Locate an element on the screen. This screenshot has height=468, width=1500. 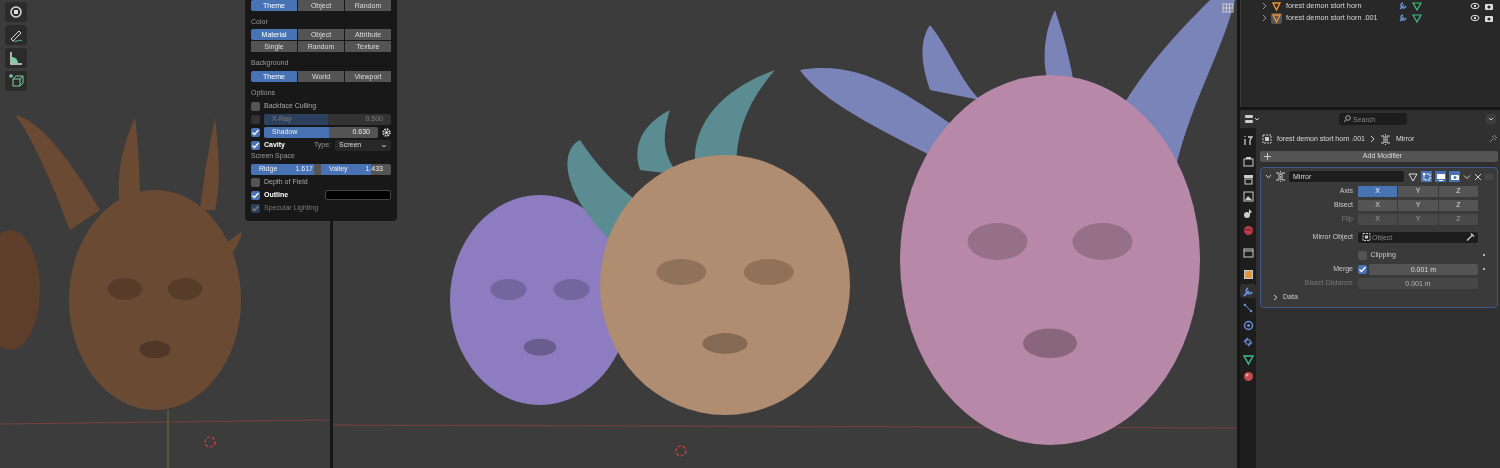
editor-type-icon is located at coordinates (1252, 119).